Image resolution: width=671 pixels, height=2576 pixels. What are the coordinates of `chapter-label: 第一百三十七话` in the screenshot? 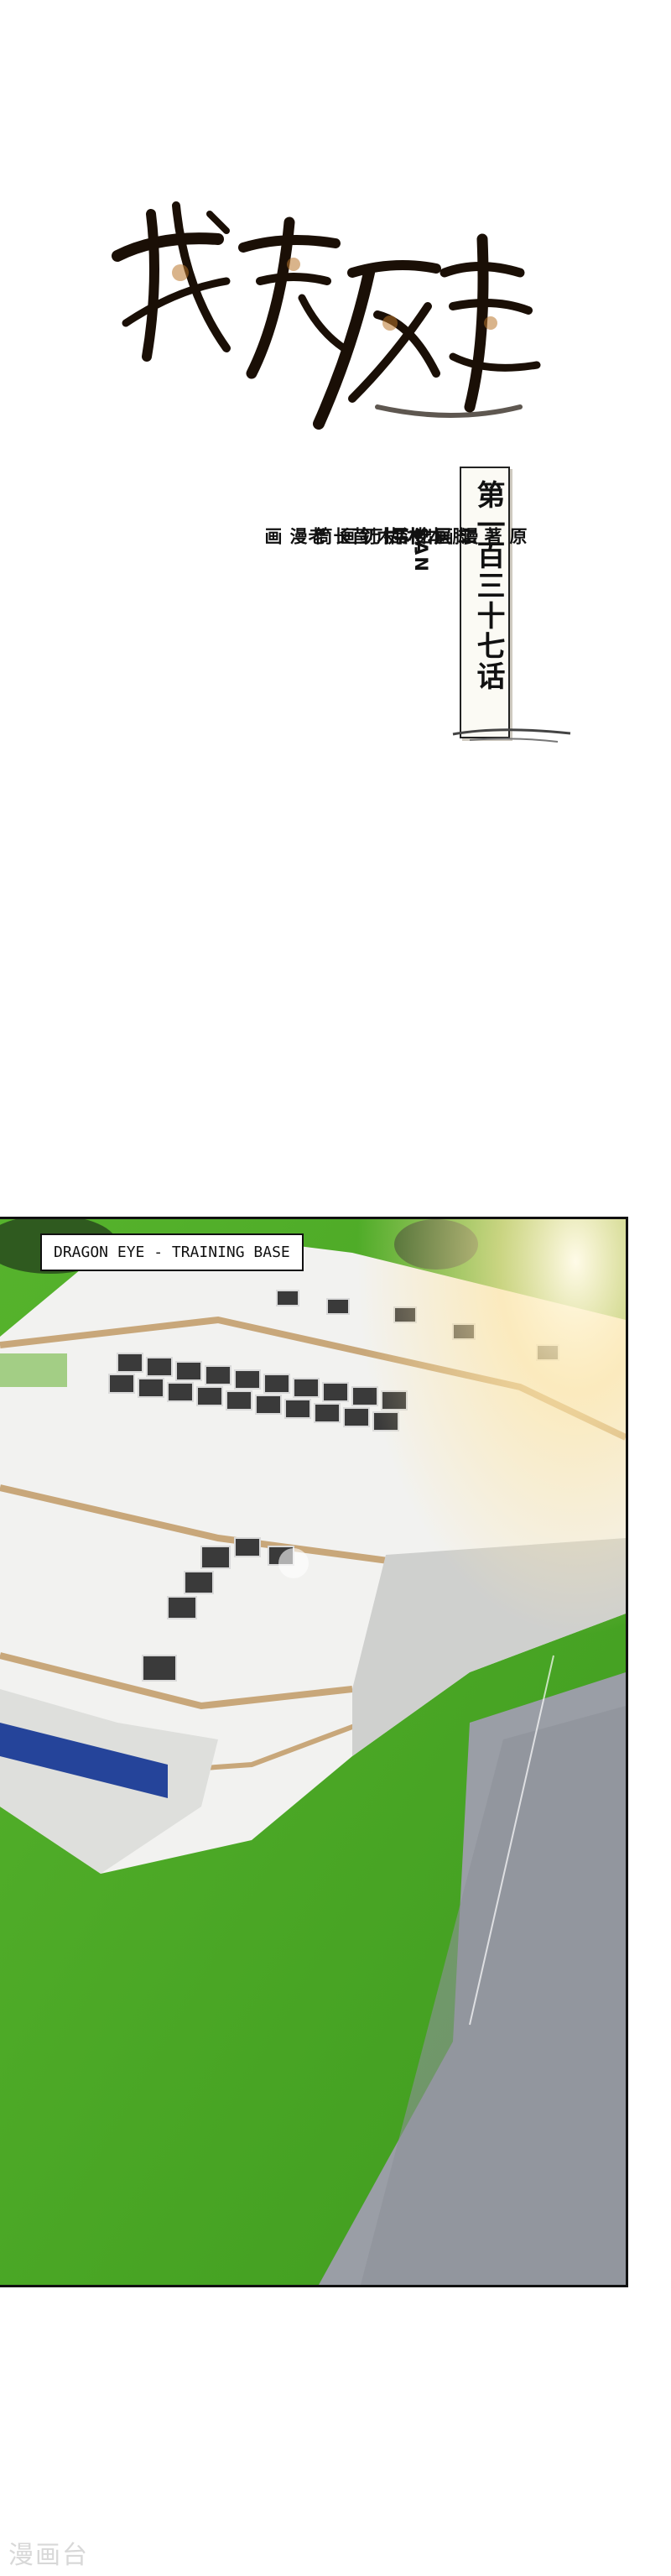 It's located at (485, 602).